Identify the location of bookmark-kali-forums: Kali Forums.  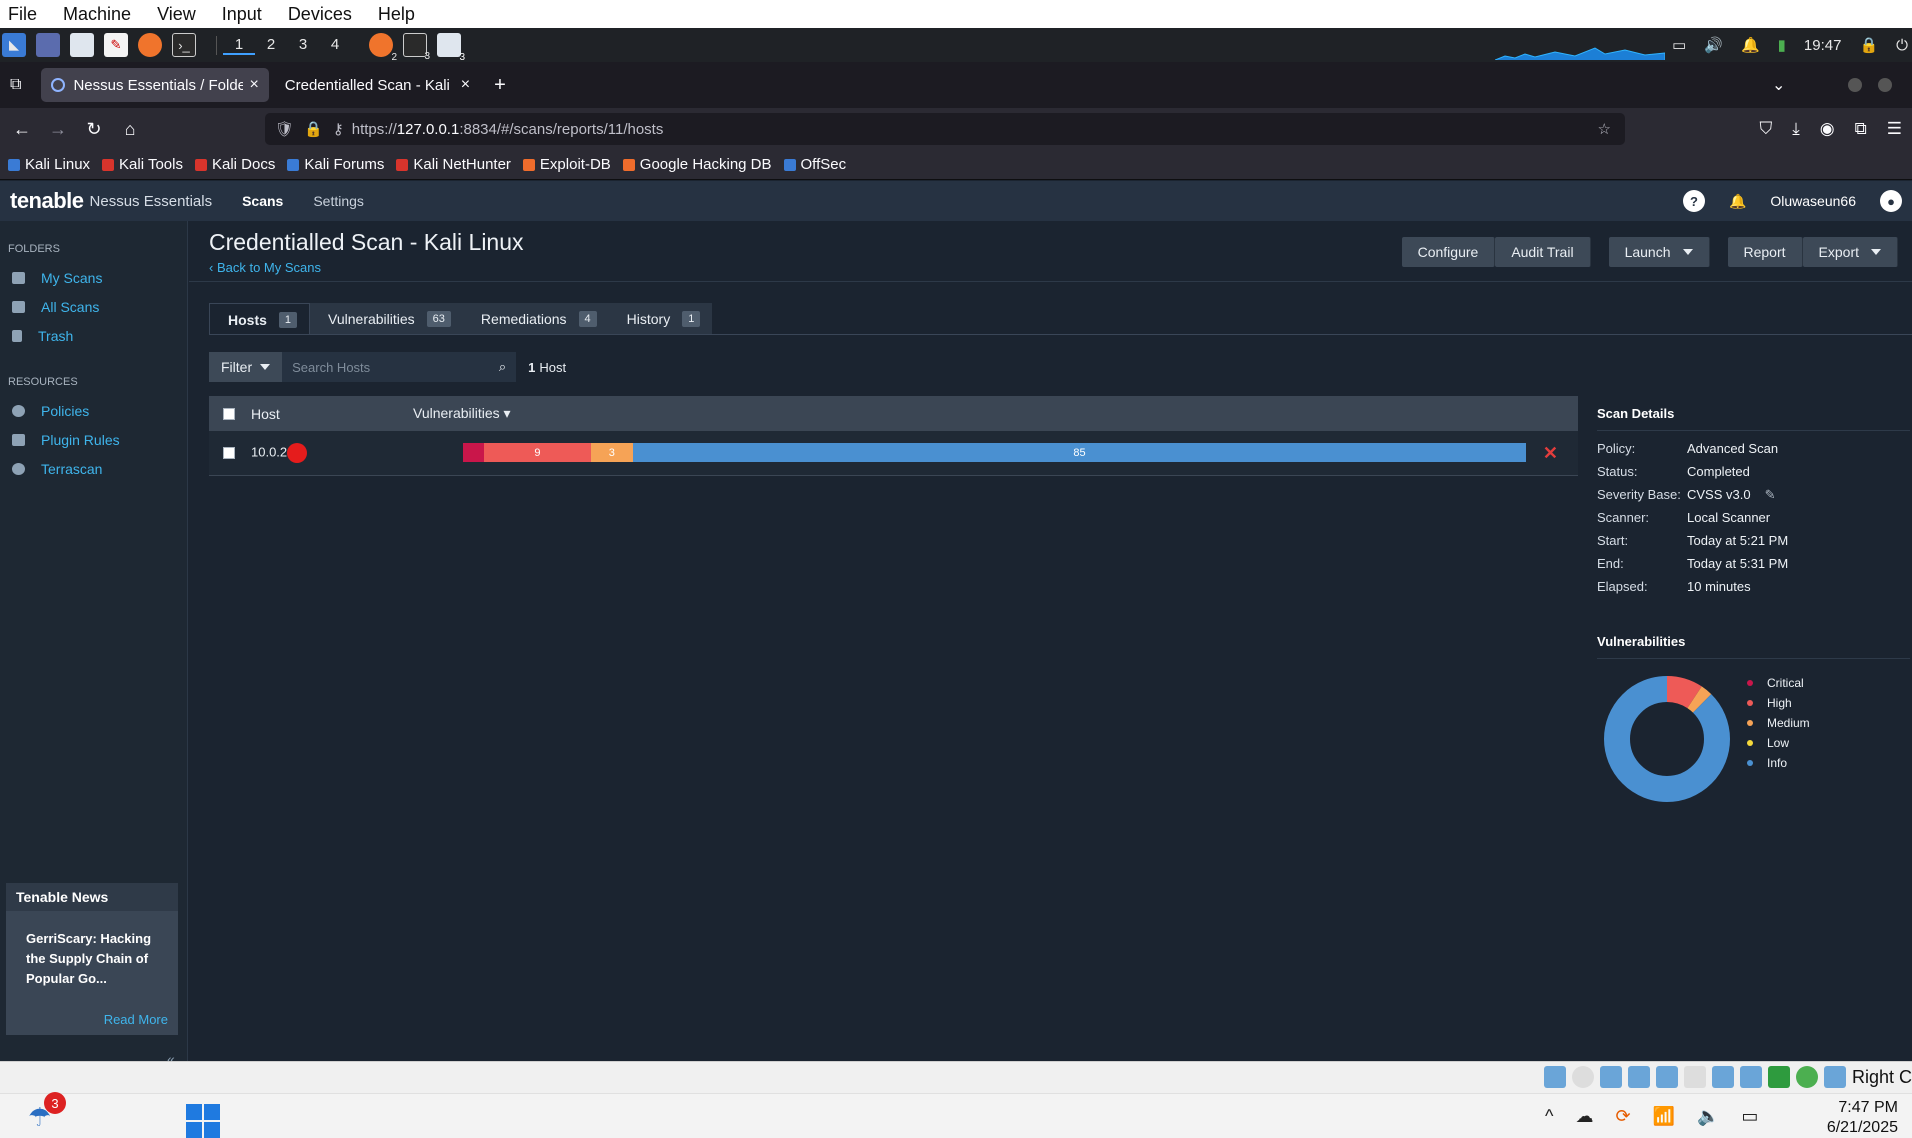
(335, 164).